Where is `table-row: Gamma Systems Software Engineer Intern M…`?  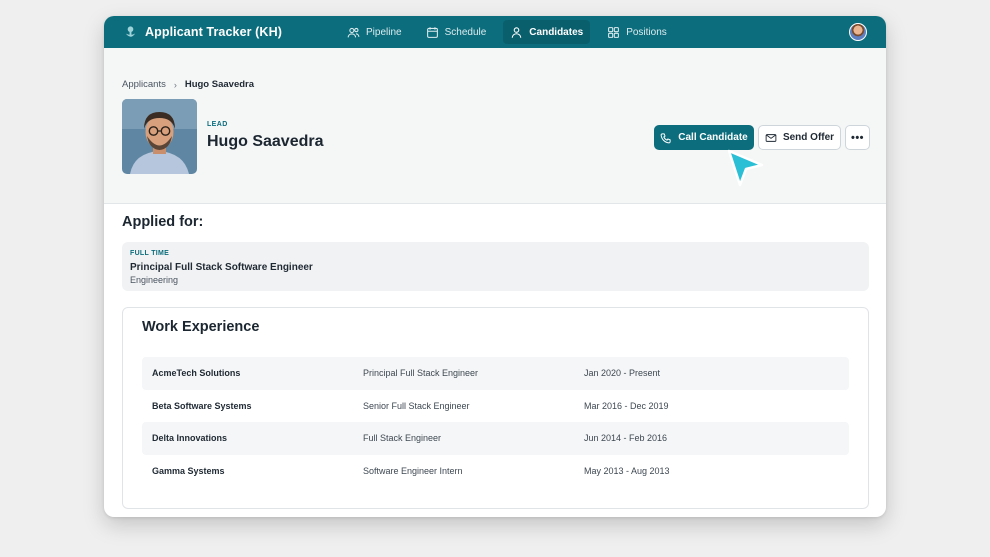 table-row: Gamma Systems Software Engineer Intern M… is located at coordinates (495, 471).